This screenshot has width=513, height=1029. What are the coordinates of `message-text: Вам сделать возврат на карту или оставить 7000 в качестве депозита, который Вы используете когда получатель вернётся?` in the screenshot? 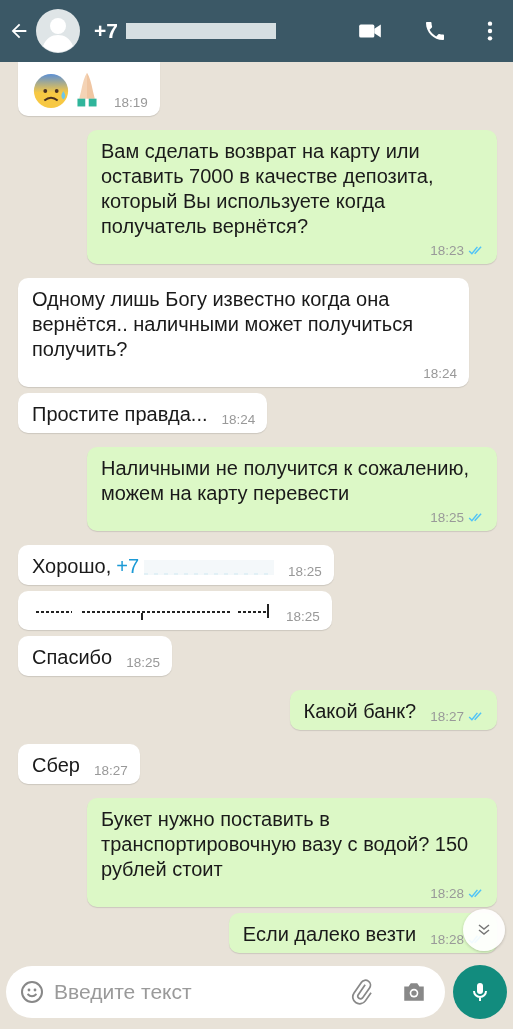 It's located at (268, 189).